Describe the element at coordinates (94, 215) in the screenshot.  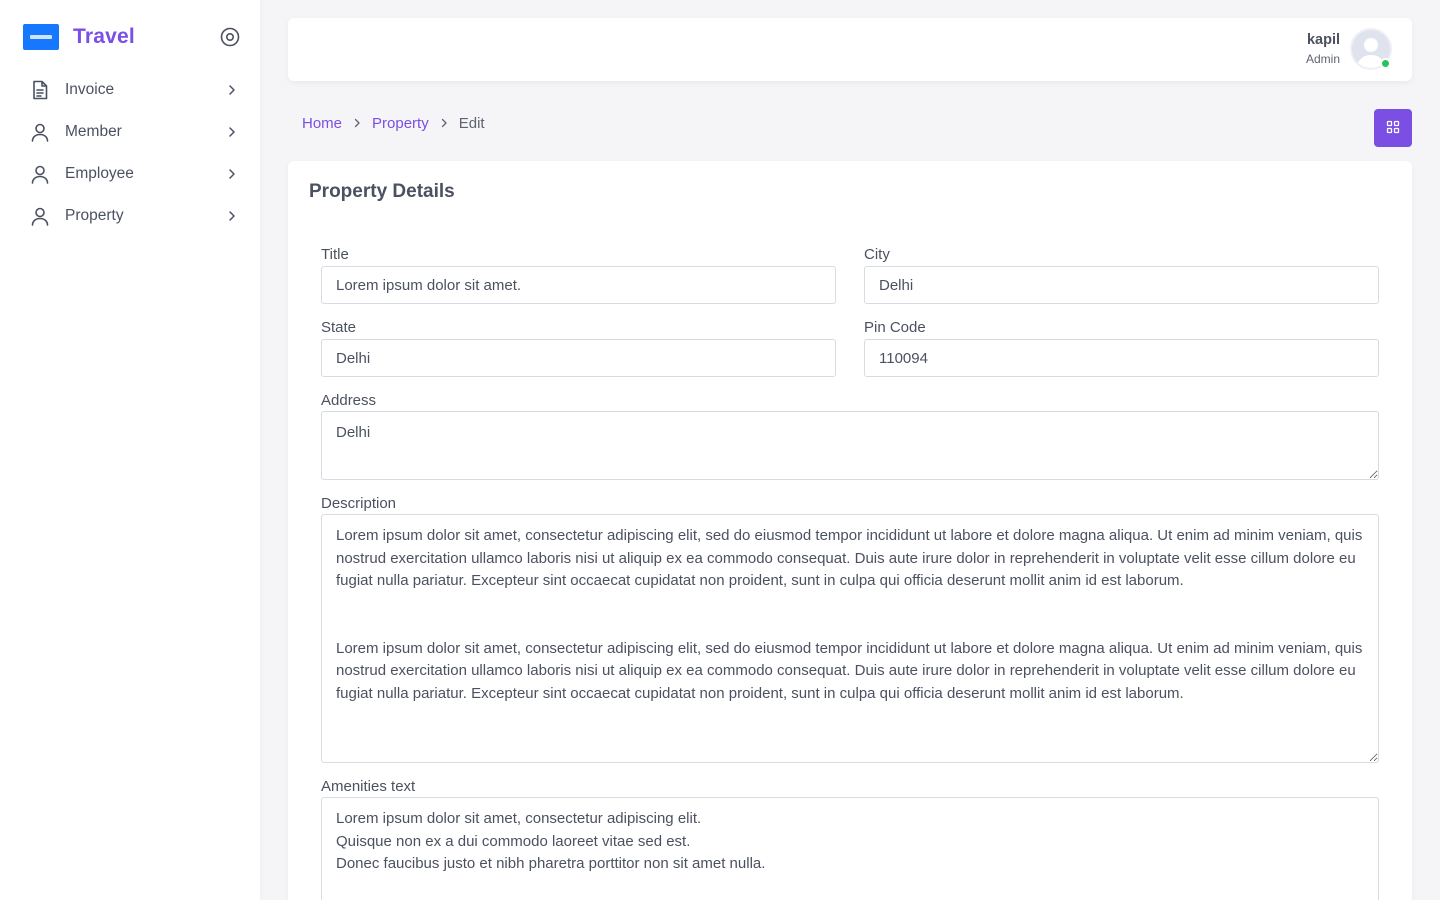
I see `sidebar-item-label: Property` at that location.